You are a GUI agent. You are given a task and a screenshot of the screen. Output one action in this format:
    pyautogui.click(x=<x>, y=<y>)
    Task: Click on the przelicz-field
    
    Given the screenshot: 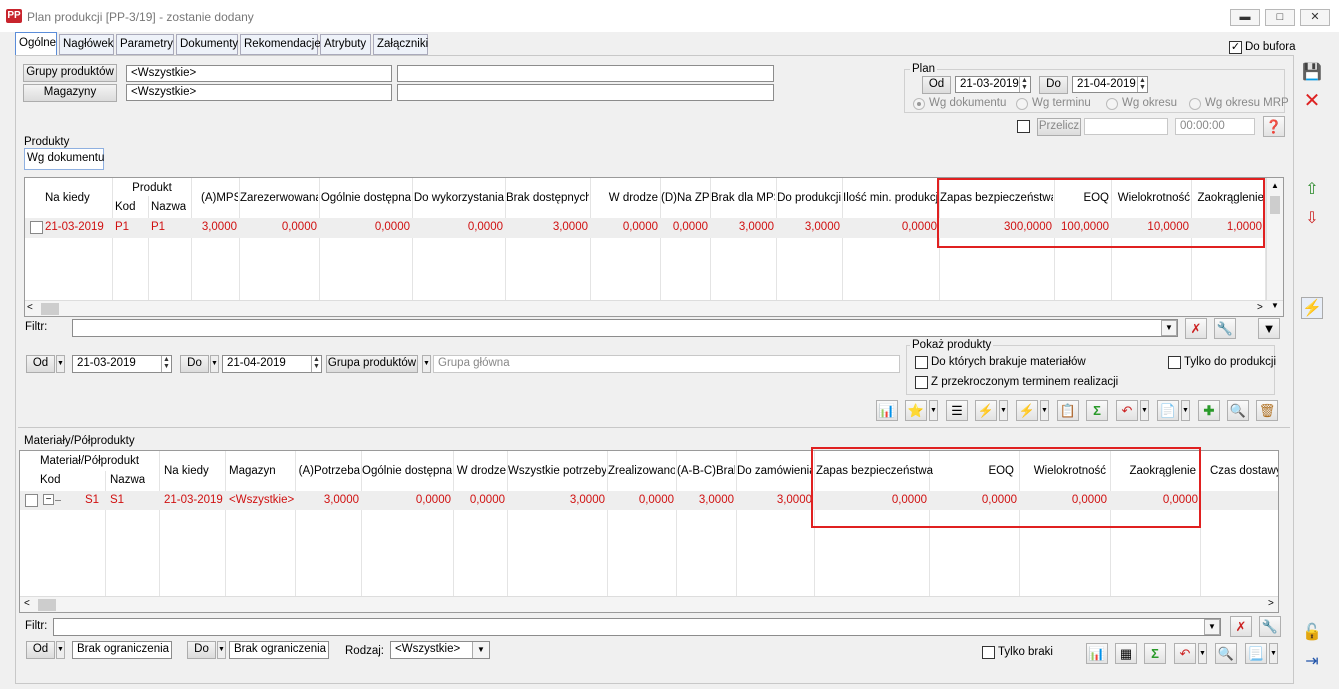 What is the action you would take?
    pyautogui.click(x=1126, y=126)
    